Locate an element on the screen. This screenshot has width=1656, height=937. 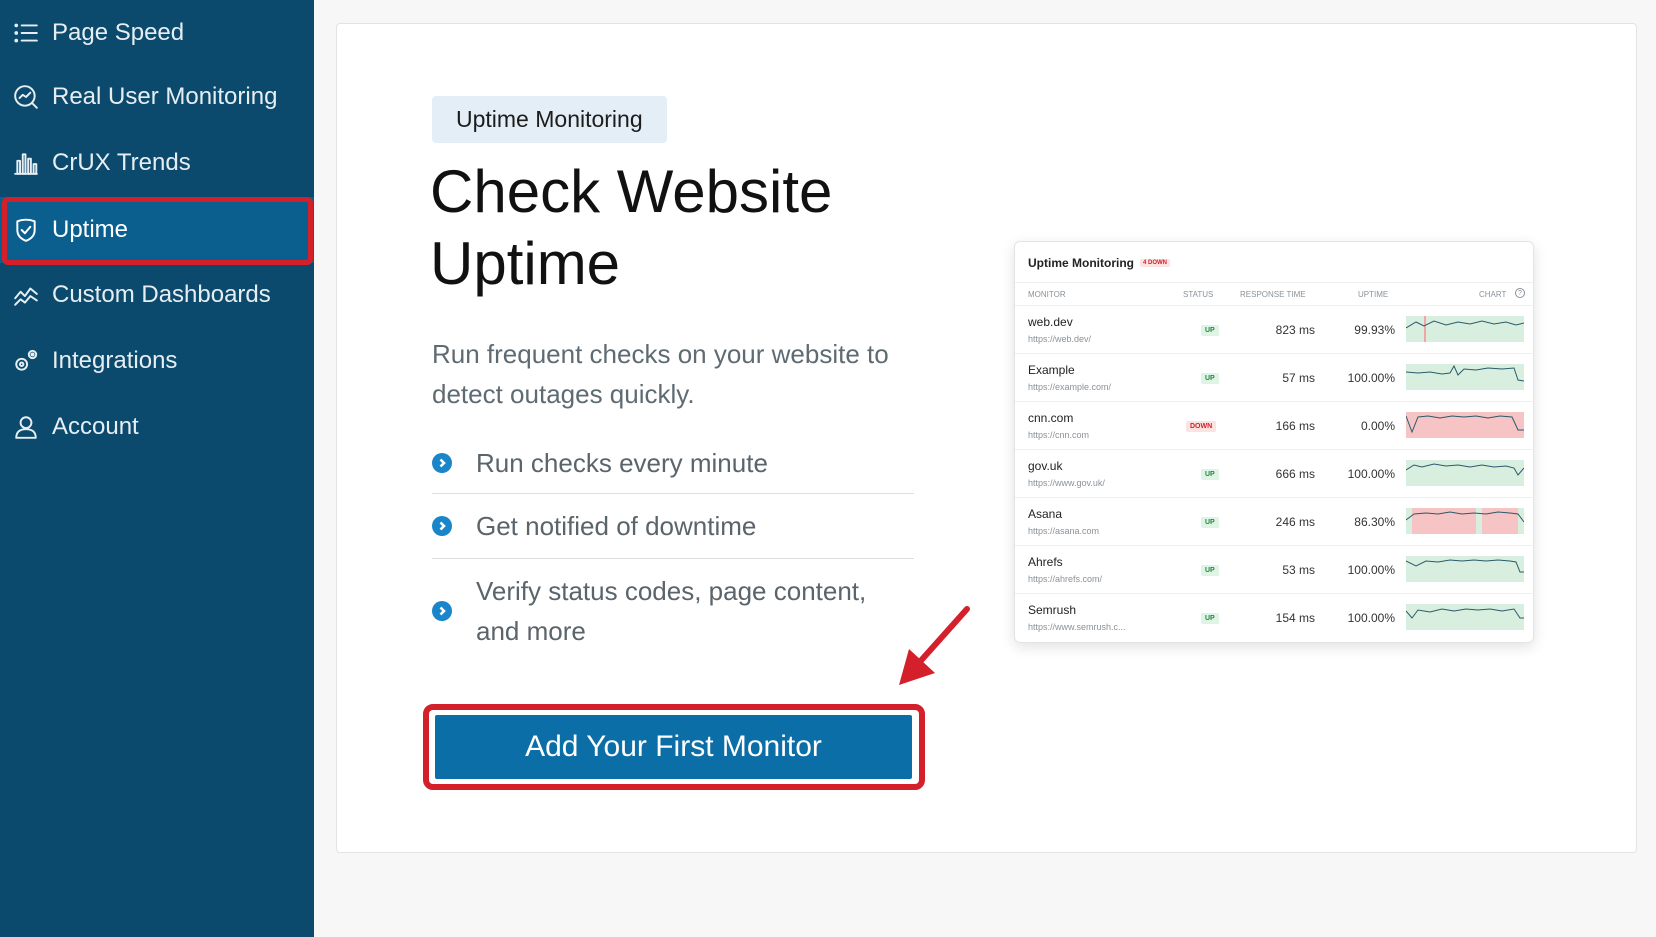
response-time: 246 ms is located at coordinates (1295, 522).